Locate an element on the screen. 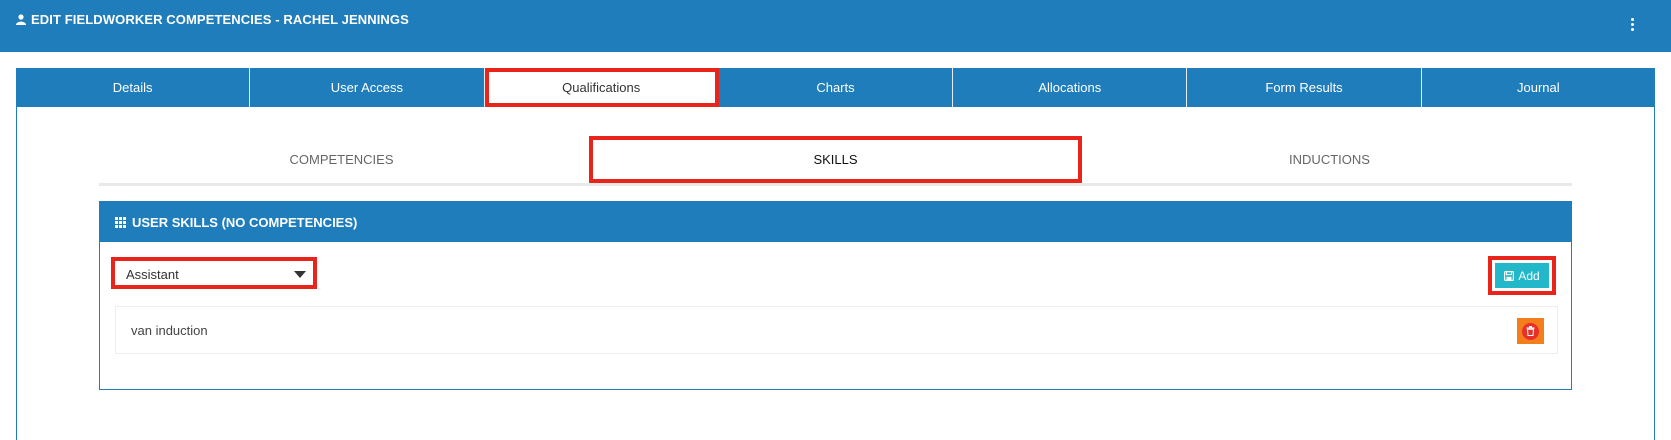  subtab-label: INDUCTIONS is located at coordinates (1329, 159).